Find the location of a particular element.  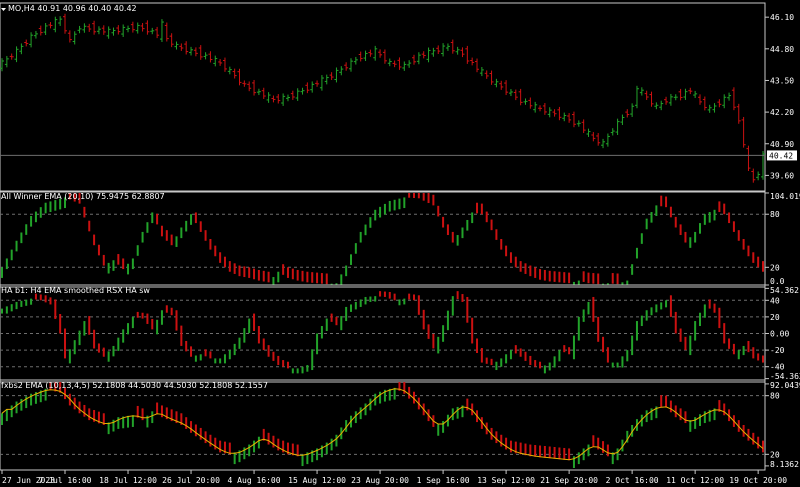

y-tick-label: 40.90 is located at coordinates (782, 144).